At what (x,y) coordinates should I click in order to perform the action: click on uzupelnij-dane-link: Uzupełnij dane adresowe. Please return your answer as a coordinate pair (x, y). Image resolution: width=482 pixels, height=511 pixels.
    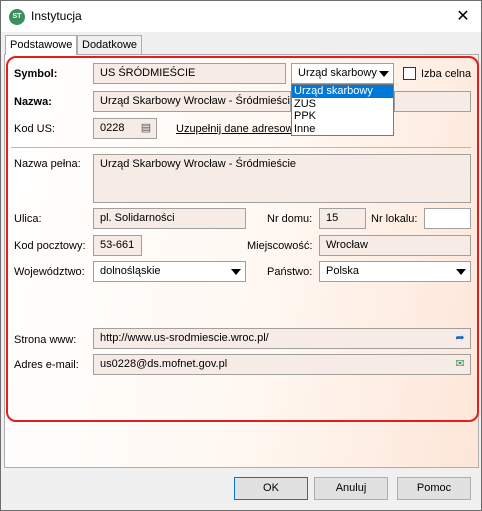
    Looking at the image, I should click on (238, 129).